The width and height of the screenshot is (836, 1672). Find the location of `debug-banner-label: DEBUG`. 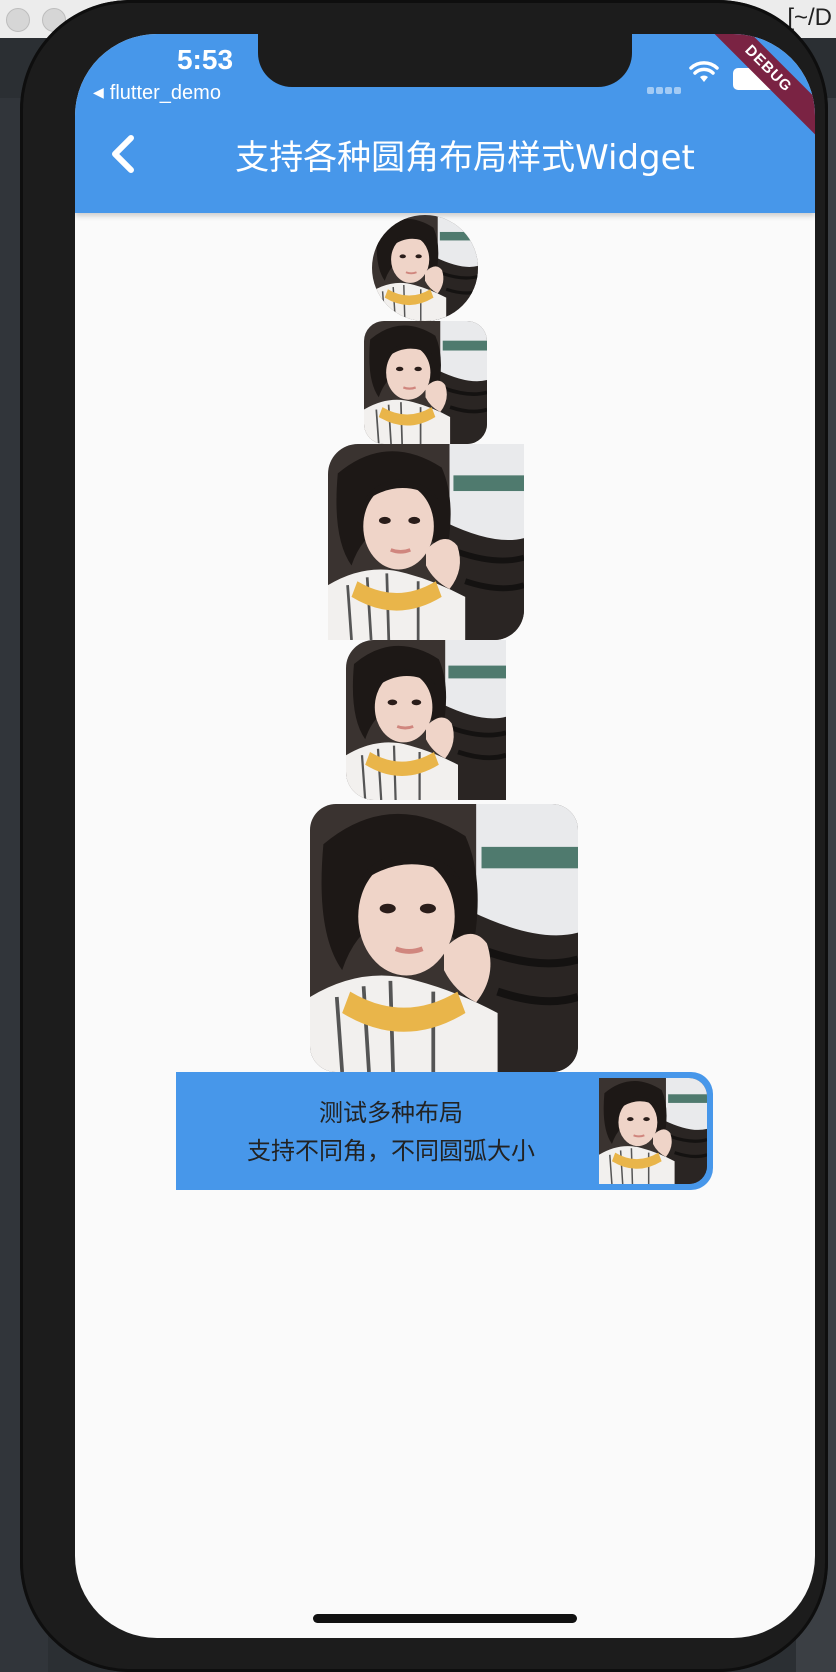

debug-banner-label: DEBUG is located at coordinates (756, 86).